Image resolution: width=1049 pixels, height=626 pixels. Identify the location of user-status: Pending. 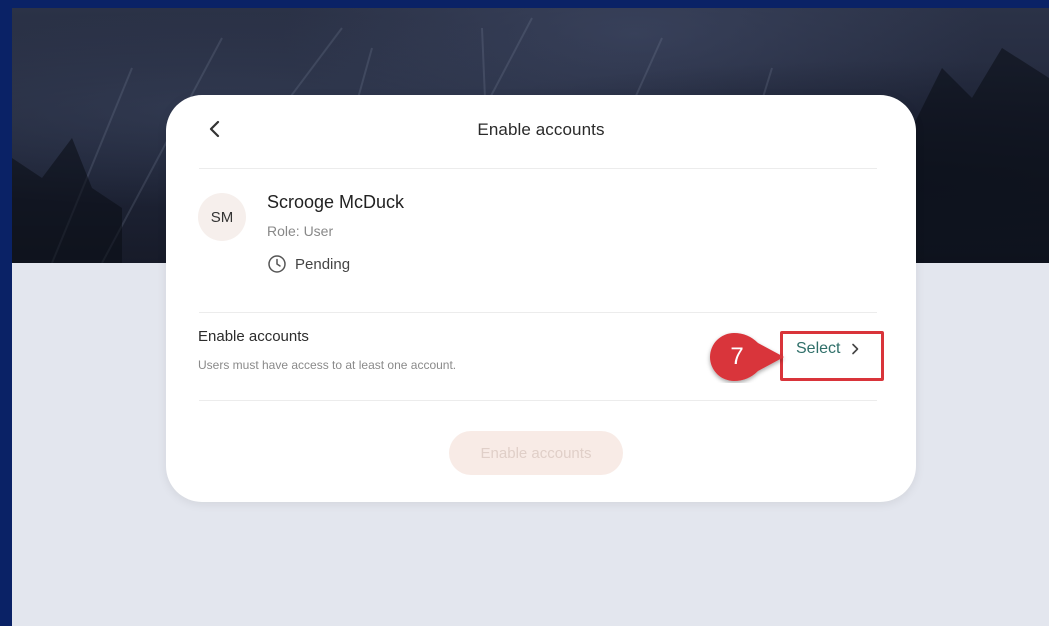
(308, 264).